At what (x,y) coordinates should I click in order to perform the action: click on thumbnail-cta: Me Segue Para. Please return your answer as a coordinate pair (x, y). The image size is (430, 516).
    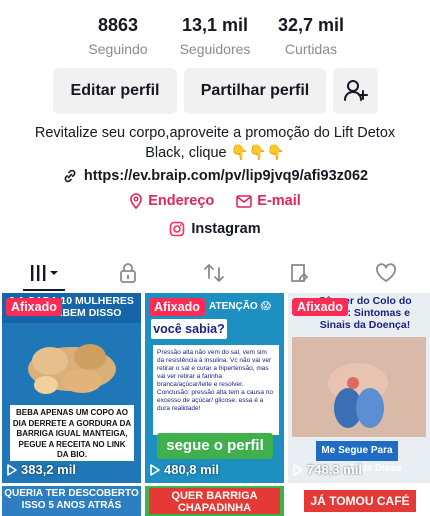
    Looking at the image, I should click on (357, 451).